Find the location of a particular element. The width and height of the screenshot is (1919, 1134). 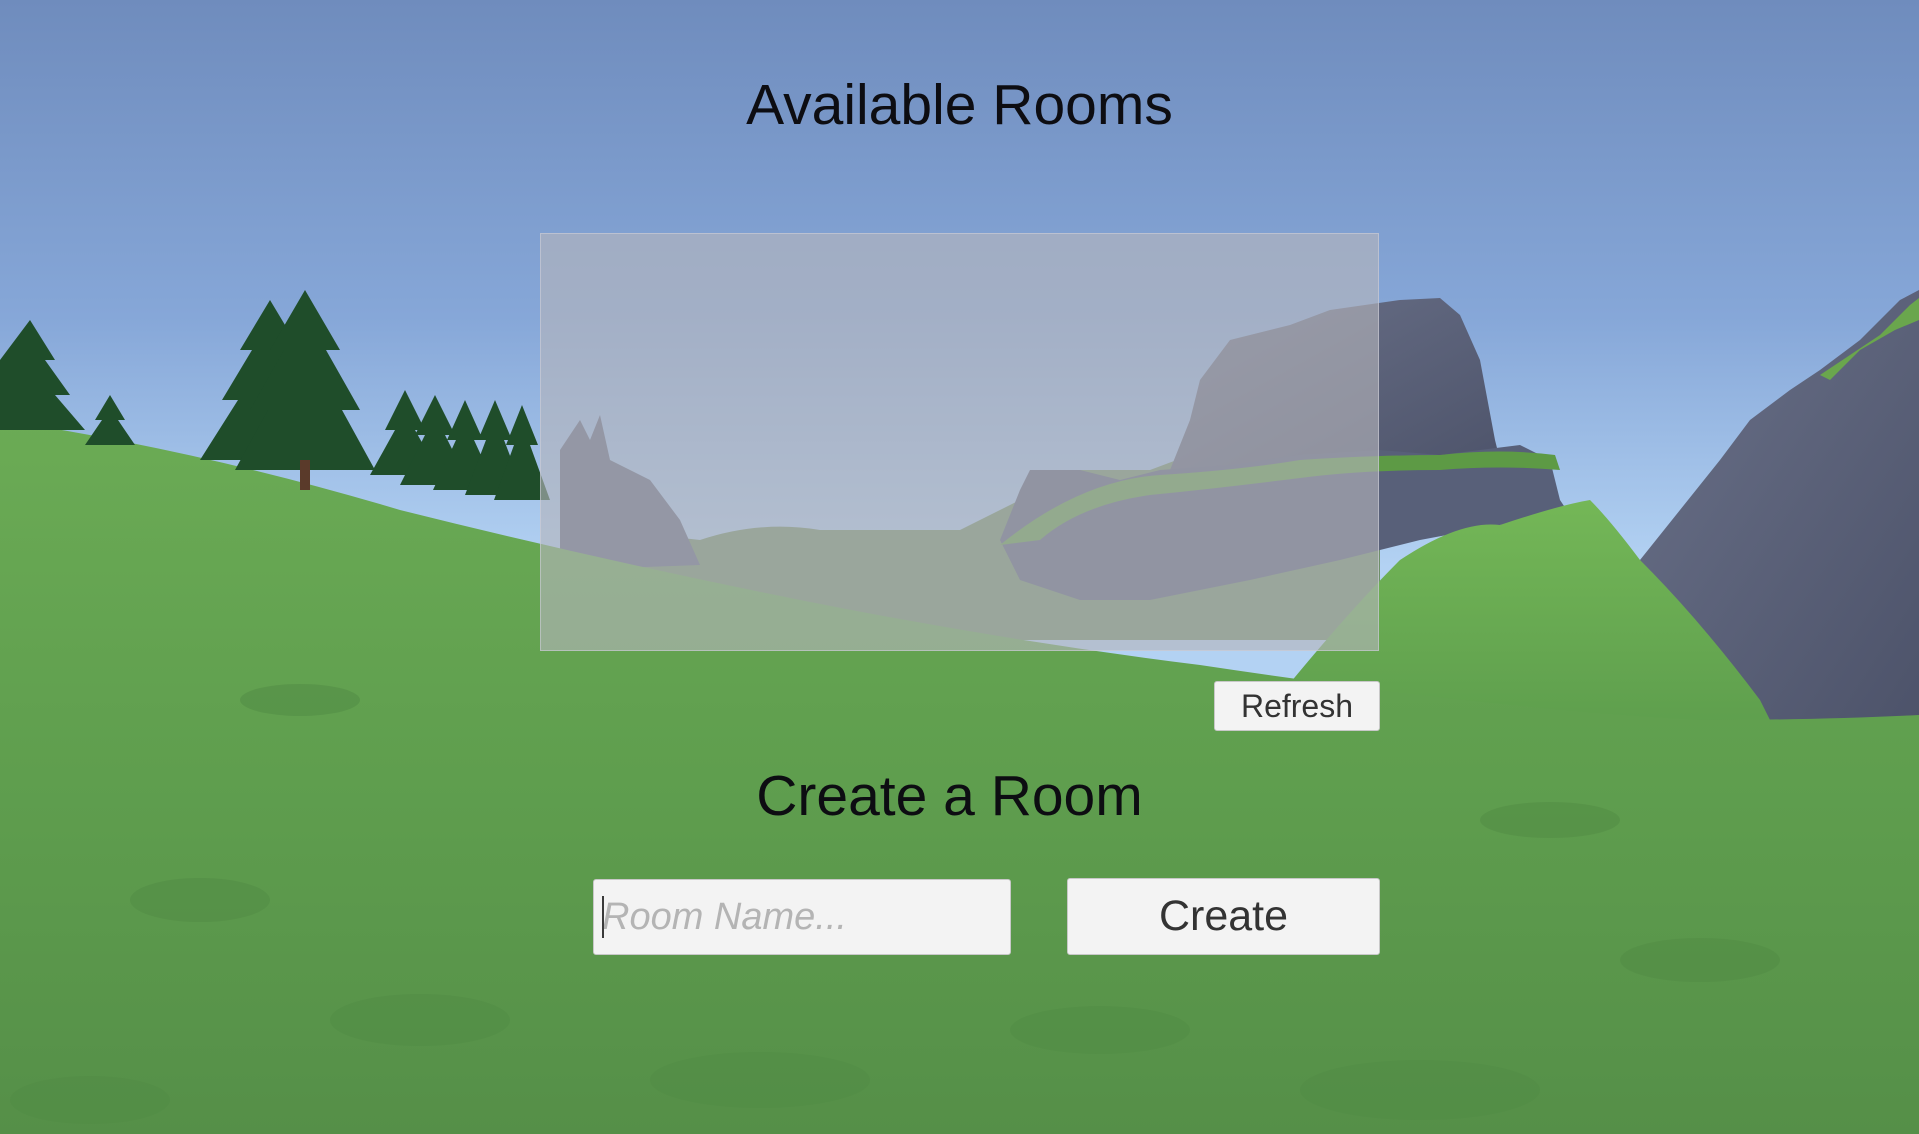

refresh-button-label: Refresh is located at coordinates (1297, 705).